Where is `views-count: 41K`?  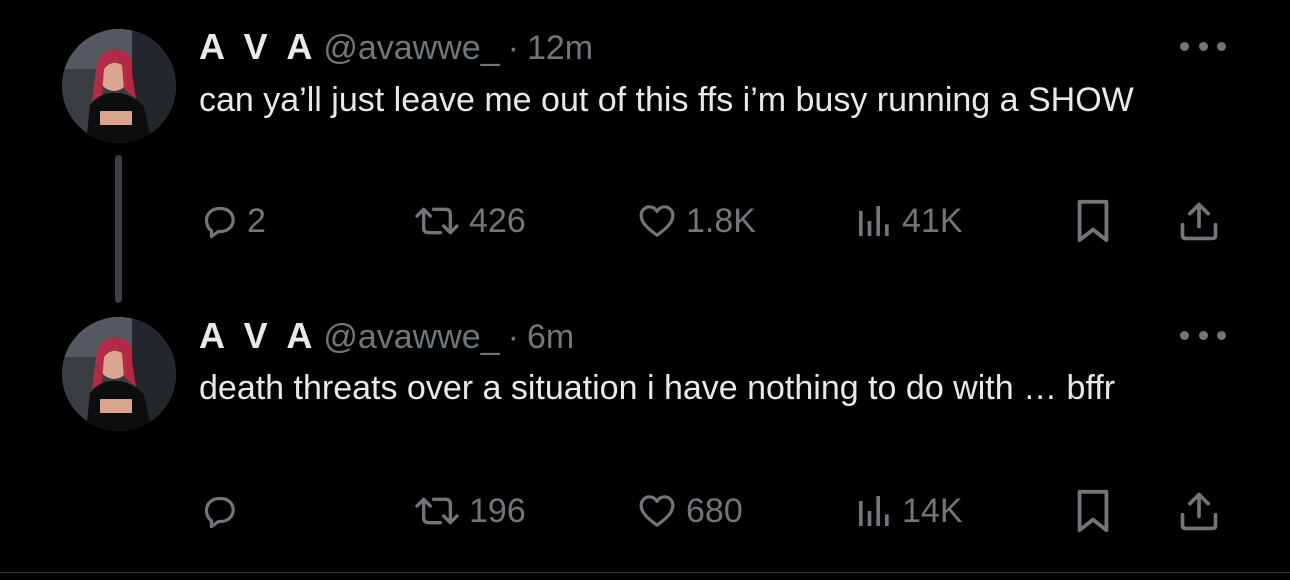 views-count: 41K is located at coordinates (932, 220).